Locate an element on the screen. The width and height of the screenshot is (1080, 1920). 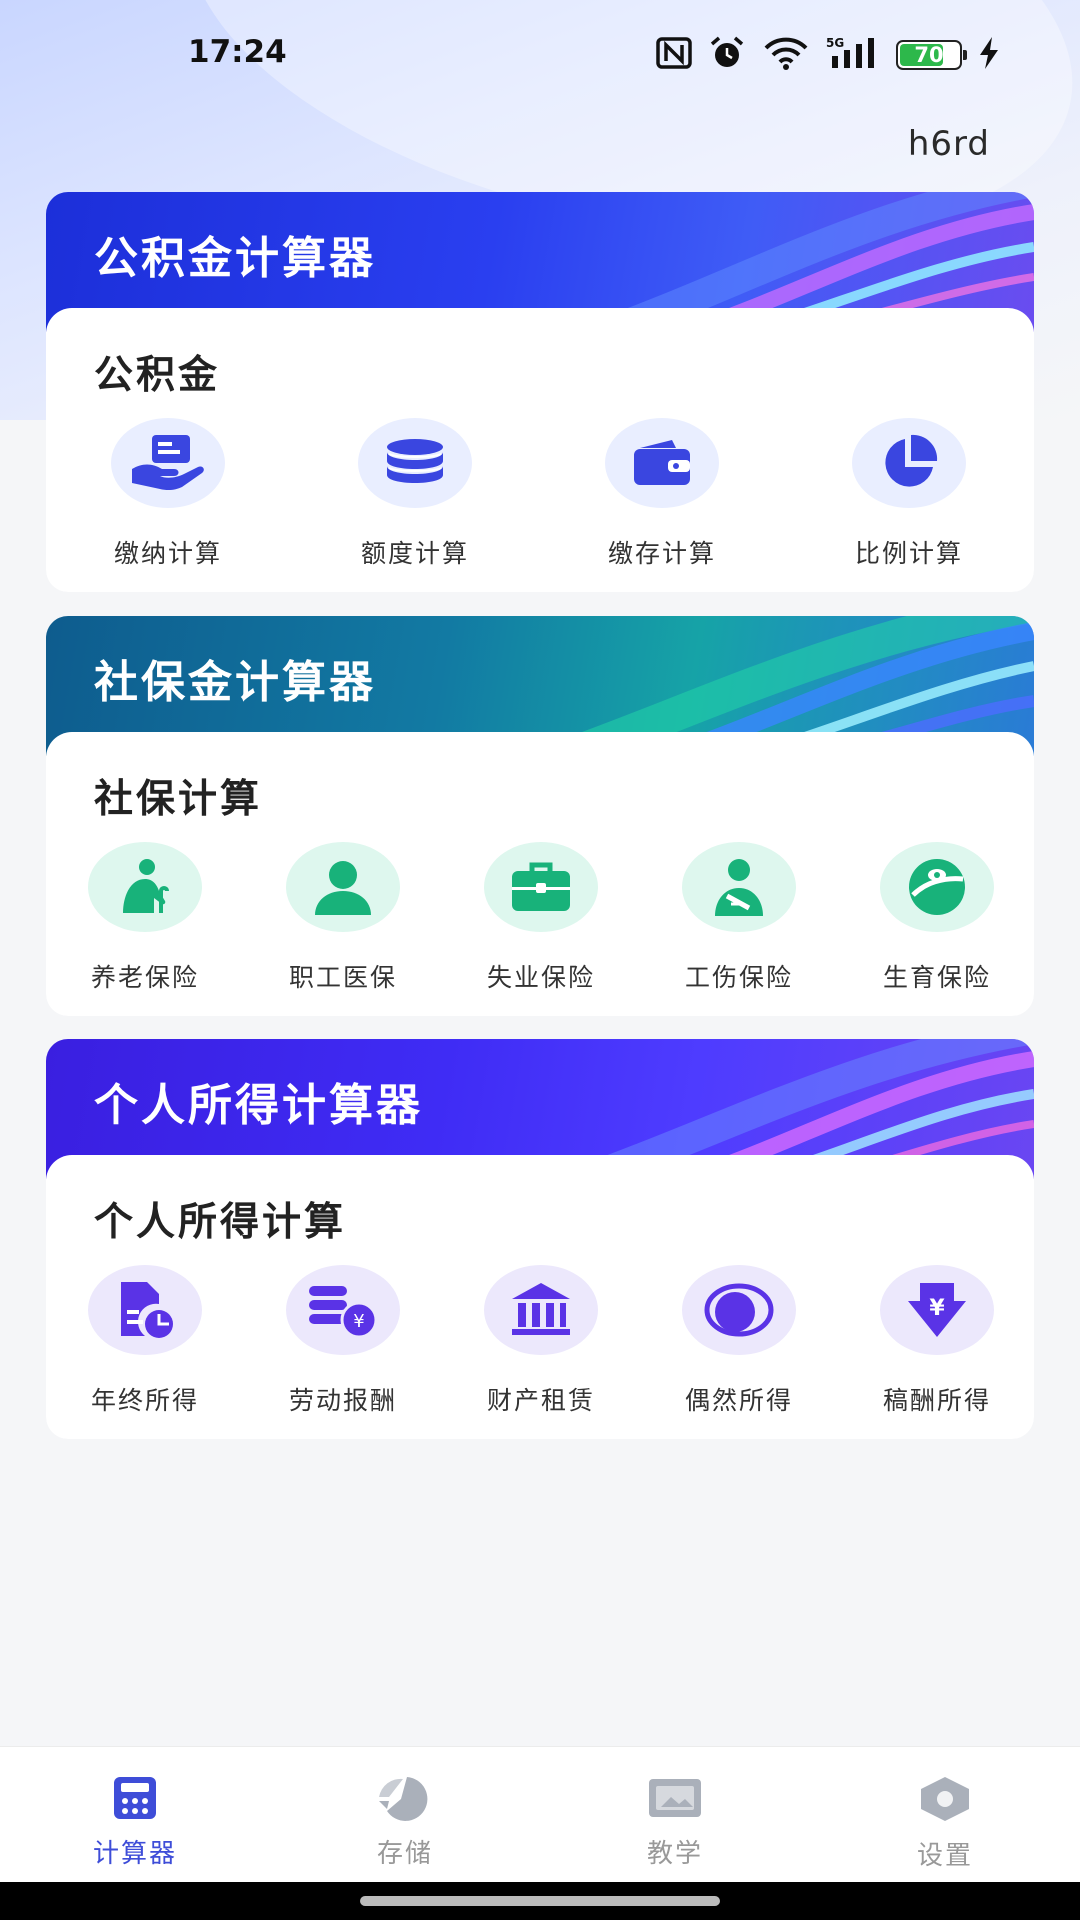
item-incidental-income: 偶然所得 is located at coordinates (739, 1341).